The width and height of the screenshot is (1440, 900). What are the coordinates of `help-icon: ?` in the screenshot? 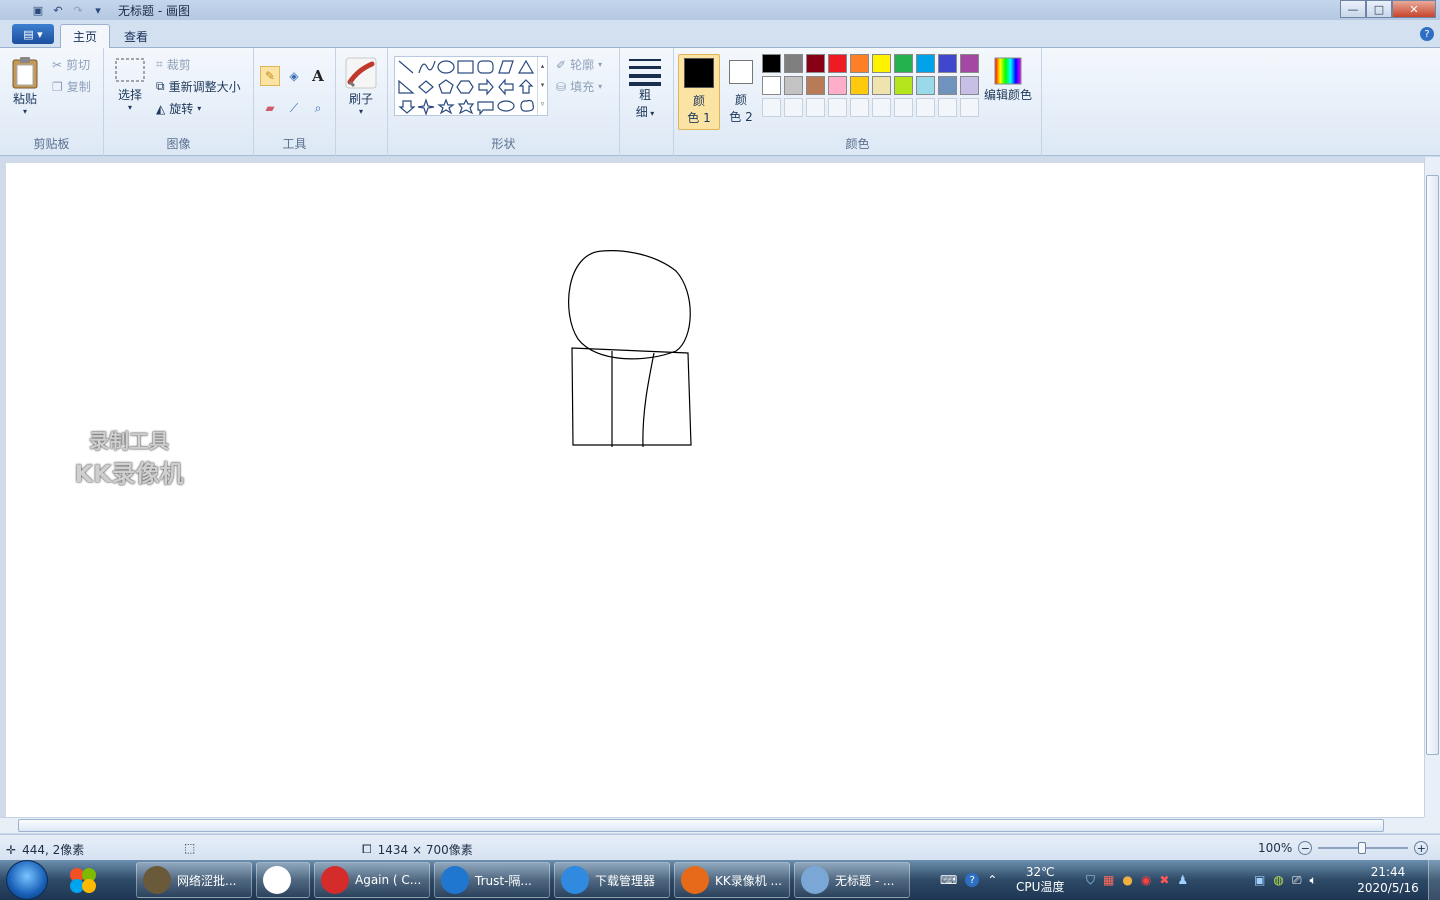 It's located at (1427, 34).